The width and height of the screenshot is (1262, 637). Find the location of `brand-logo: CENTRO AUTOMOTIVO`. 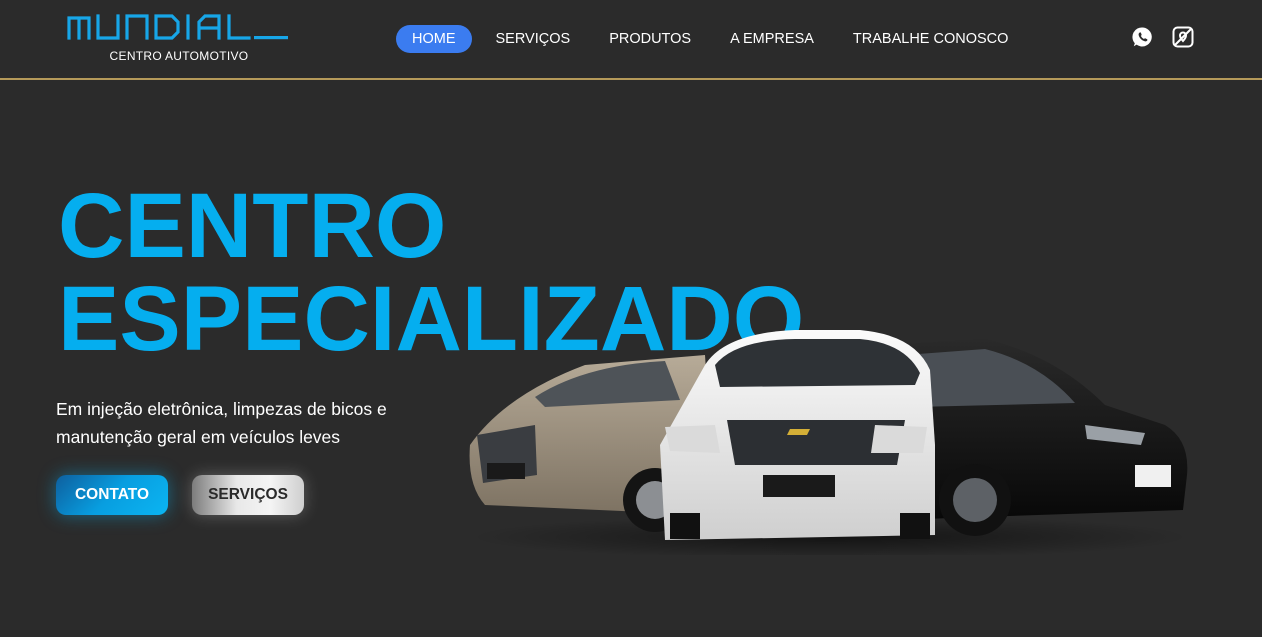

brand-logo: CENTRO AUTOMOTIVO is located at coordinates (179, 39).